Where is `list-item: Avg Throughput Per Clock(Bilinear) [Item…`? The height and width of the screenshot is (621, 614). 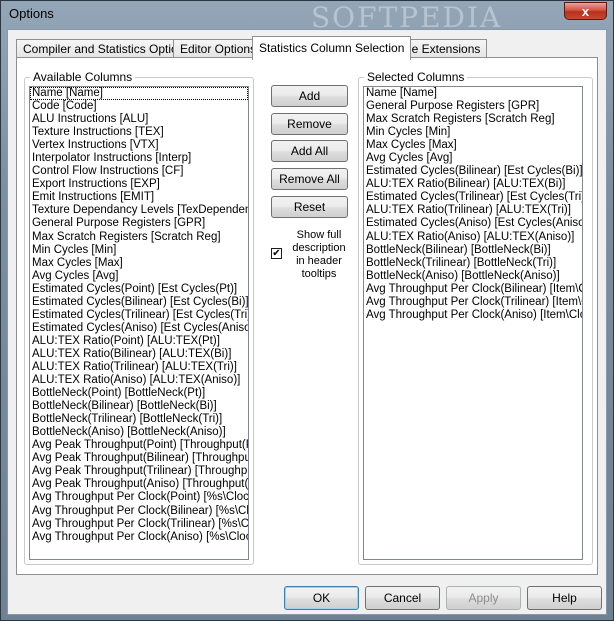 list-item: Avg Throughput Per Clock(Bilinear) [Item… is located at coordinates (473, 289).